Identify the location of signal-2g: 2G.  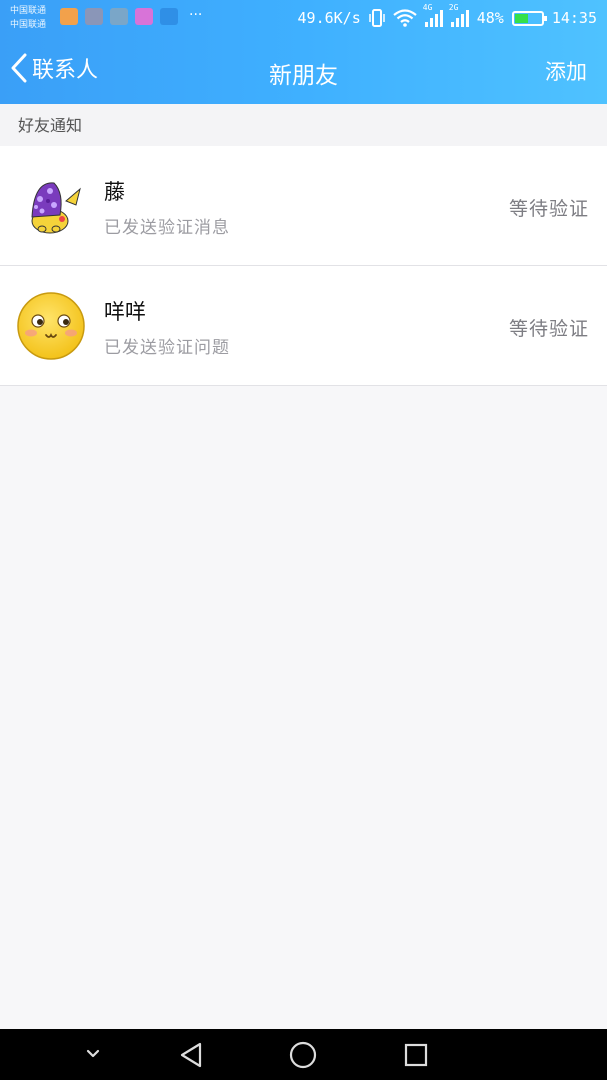
(459, 15).